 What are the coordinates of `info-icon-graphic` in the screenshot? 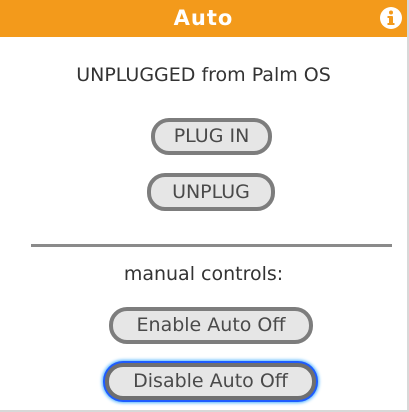 It's located at (391, 18).